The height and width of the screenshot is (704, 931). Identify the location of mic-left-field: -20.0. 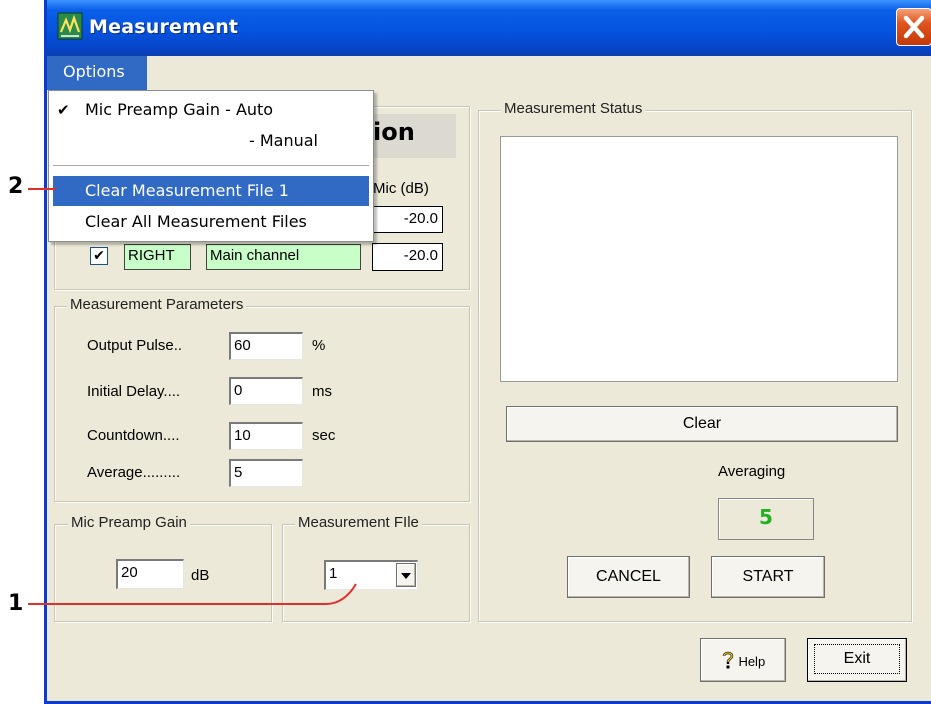
(407, 219).